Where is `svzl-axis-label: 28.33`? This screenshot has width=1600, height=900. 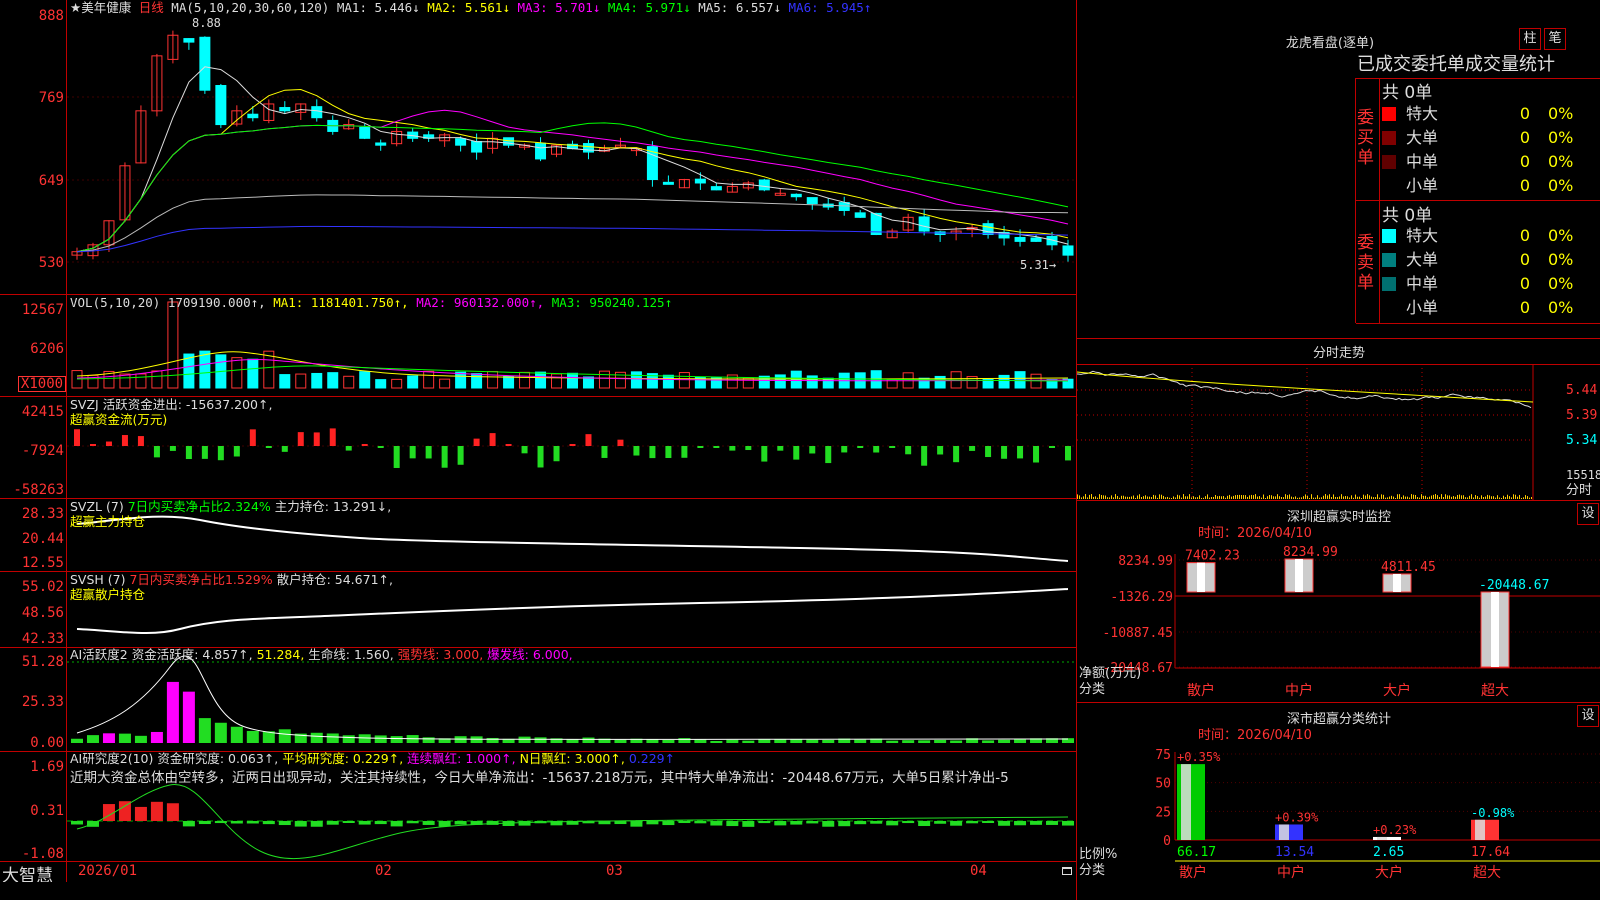
svzl-axis-label: 28.33 is located at coordinates (42, 514).